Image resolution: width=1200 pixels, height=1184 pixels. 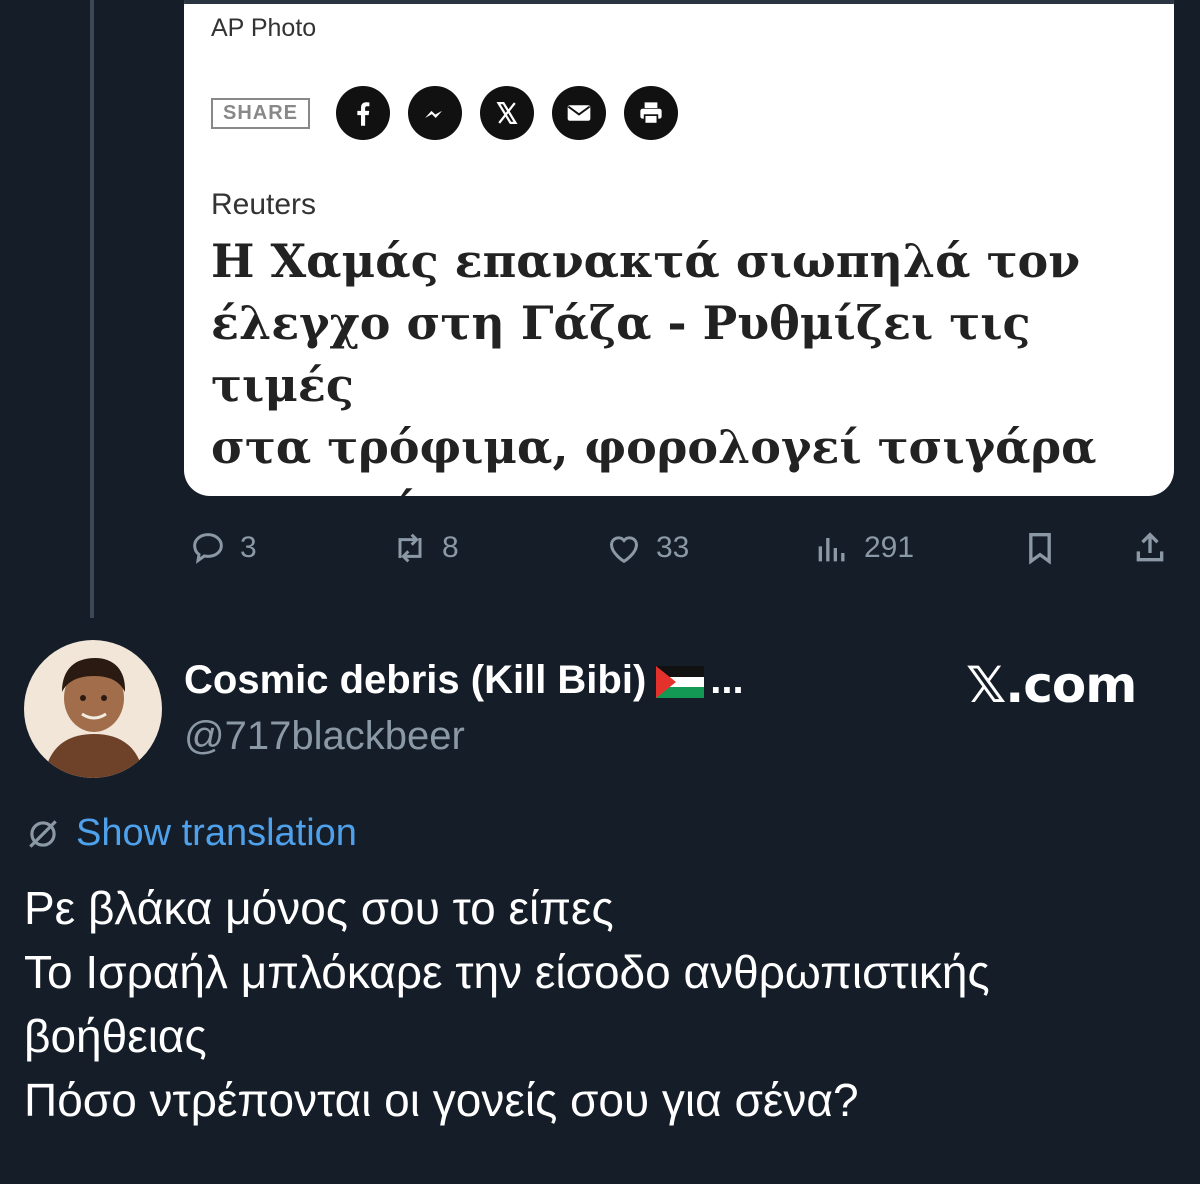 What do you see at coordinates (507, 113) in the screenshot?
I see `x-icon` at bounding box center [507, 113].